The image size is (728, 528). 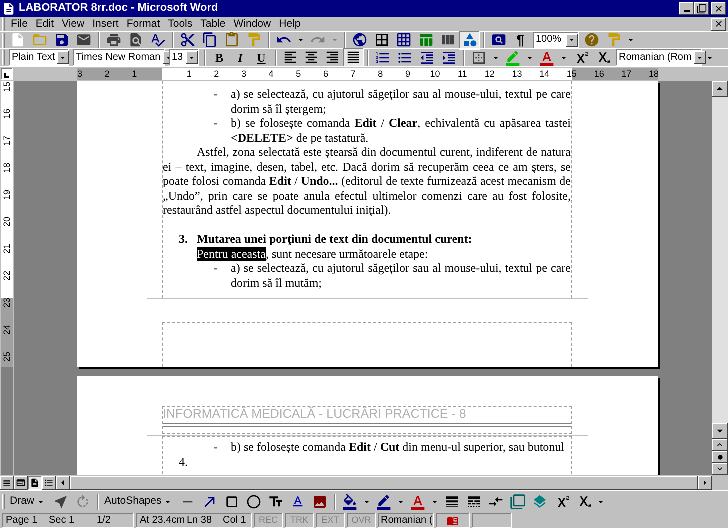 What do you see at coordinates (452, 502) in the screenshot?
I see `line-style-icon` at bounding box center [452, 502].